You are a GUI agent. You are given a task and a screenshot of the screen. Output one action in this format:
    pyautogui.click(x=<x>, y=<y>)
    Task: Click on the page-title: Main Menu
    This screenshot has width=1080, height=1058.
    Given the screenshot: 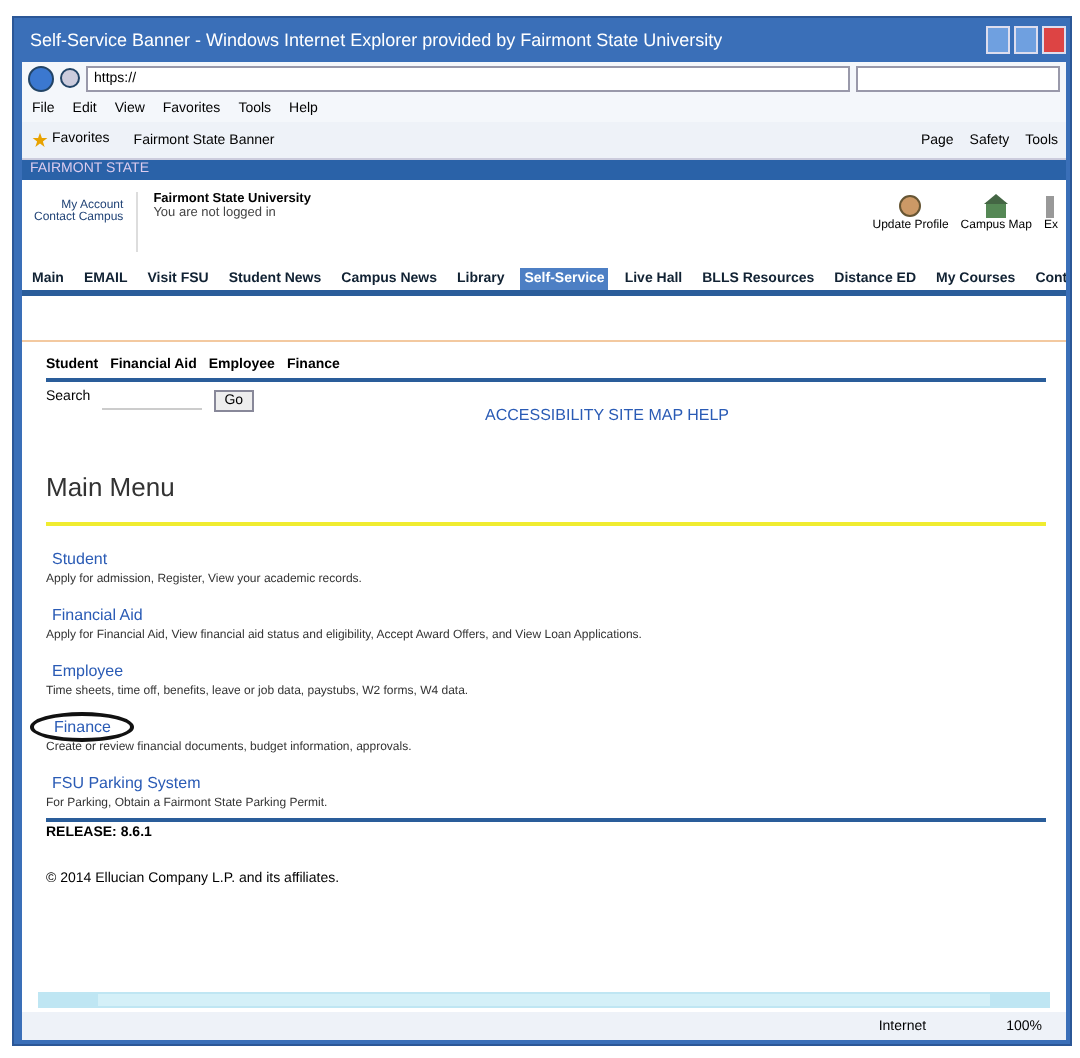 What is the action you would take?
    pyautogui.click(x=111, y=487)
    